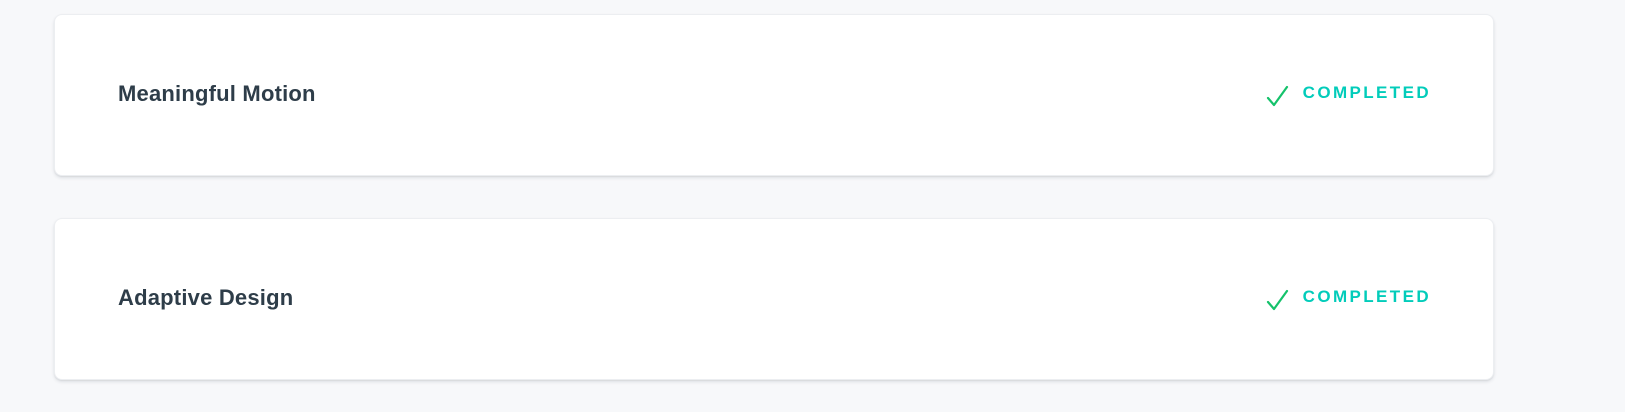 This screenshot has width=1625, height=412. Describe the element at coordinates (206, 297) in the screenshot. I see `lesson-title: Adaptive Design` at that location.